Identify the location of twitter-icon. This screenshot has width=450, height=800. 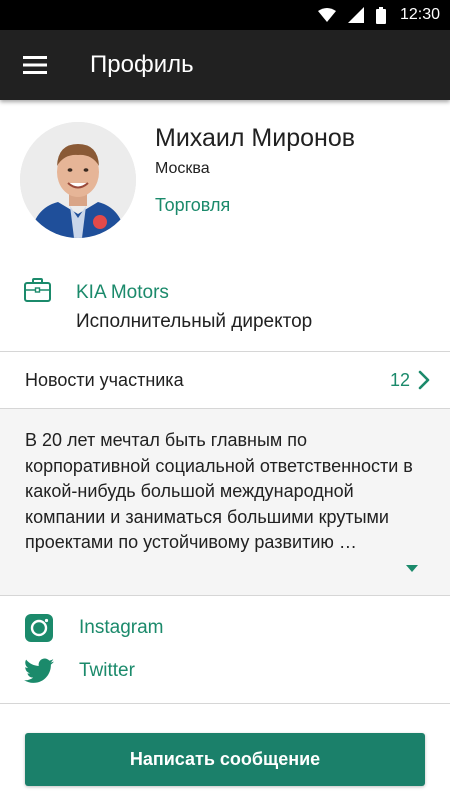
(39, 671).